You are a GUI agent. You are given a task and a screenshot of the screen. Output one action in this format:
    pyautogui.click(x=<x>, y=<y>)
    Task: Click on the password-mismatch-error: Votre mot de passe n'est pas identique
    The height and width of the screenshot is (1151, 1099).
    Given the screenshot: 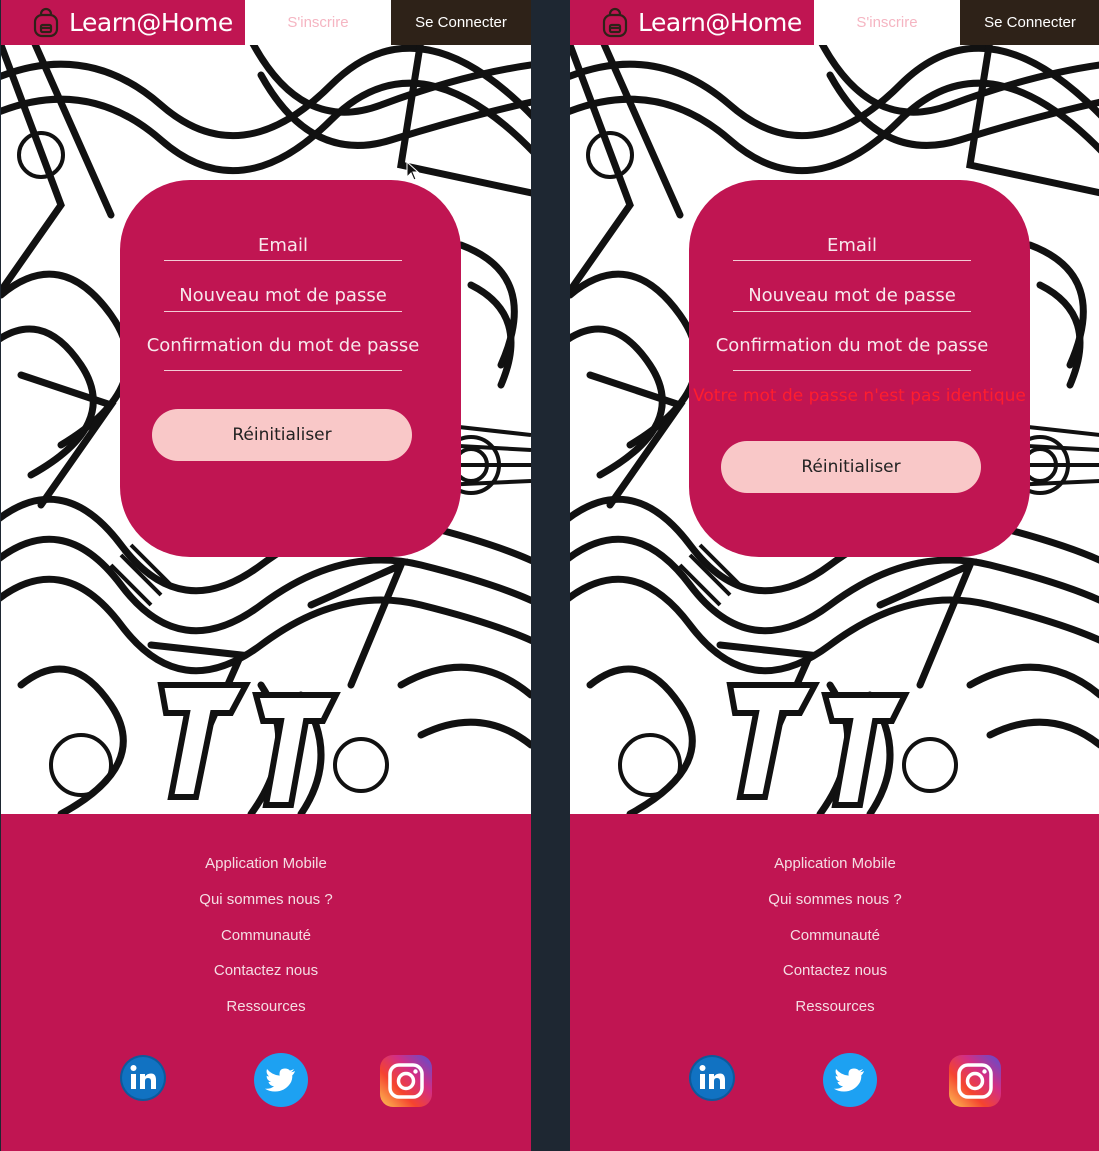 What is the action you would take?
    pyautogui.click(x=859, y=396)
    